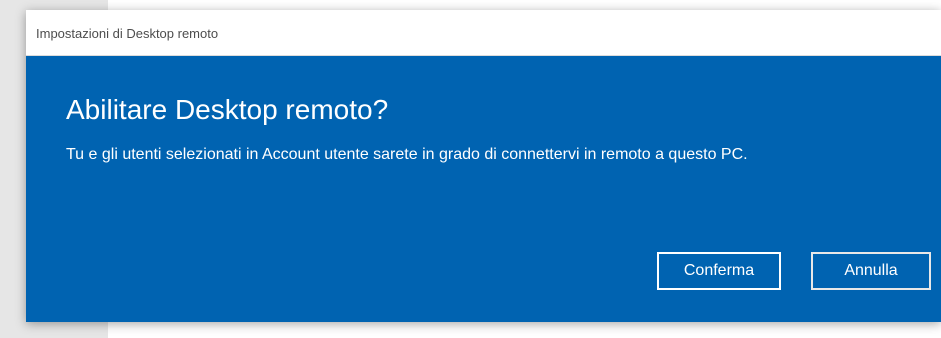 The width and height of the screenshot is (941, 338). What do you see at coordinates (227, 109) in the screenshot?
I see `dialog-heading: Abilitare Desktop remoto?` at bounding box center [227, 109].